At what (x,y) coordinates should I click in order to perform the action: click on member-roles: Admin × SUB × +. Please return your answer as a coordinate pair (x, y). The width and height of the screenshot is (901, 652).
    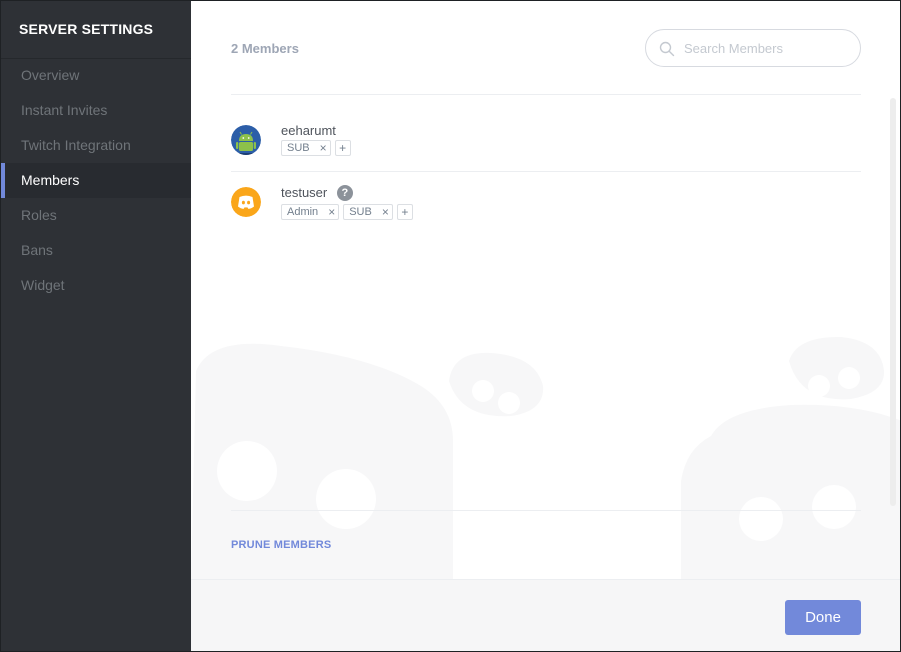
    Looking at the image, I should click on (347, 212).